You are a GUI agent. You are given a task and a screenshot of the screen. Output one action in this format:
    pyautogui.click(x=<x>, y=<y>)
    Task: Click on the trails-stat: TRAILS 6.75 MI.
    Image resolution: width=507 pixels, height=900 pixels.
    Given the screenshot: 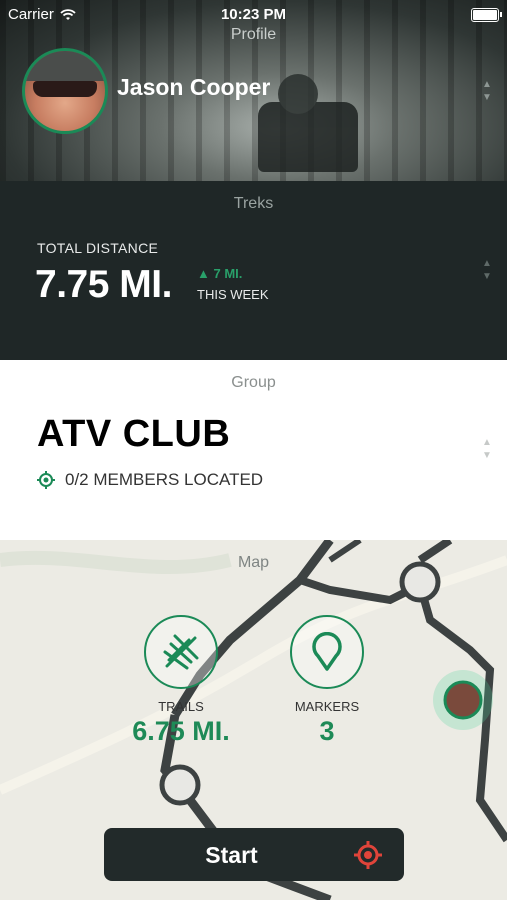 What is the action you would take?
    pyautogui.click(x=181, y=681)
    